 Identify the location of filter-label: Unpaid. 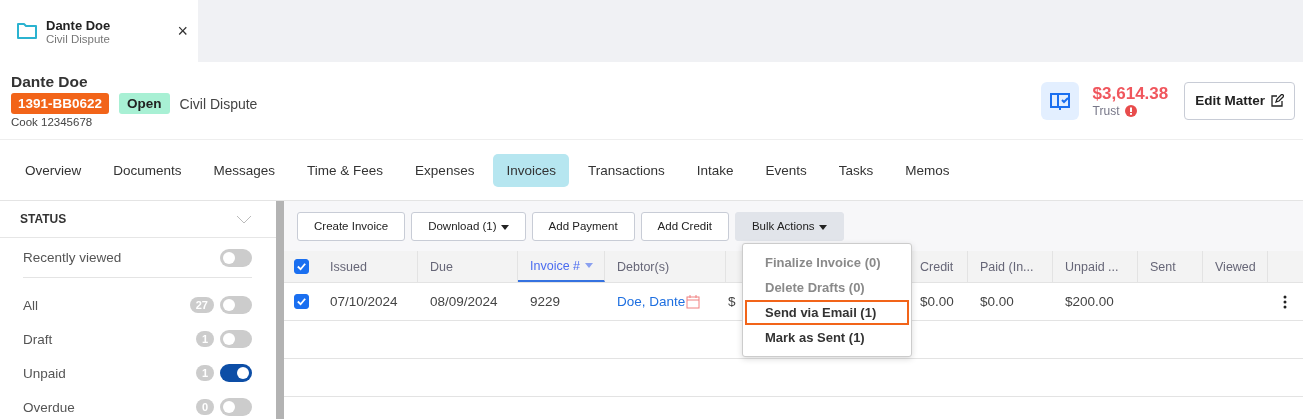
(45, 373).